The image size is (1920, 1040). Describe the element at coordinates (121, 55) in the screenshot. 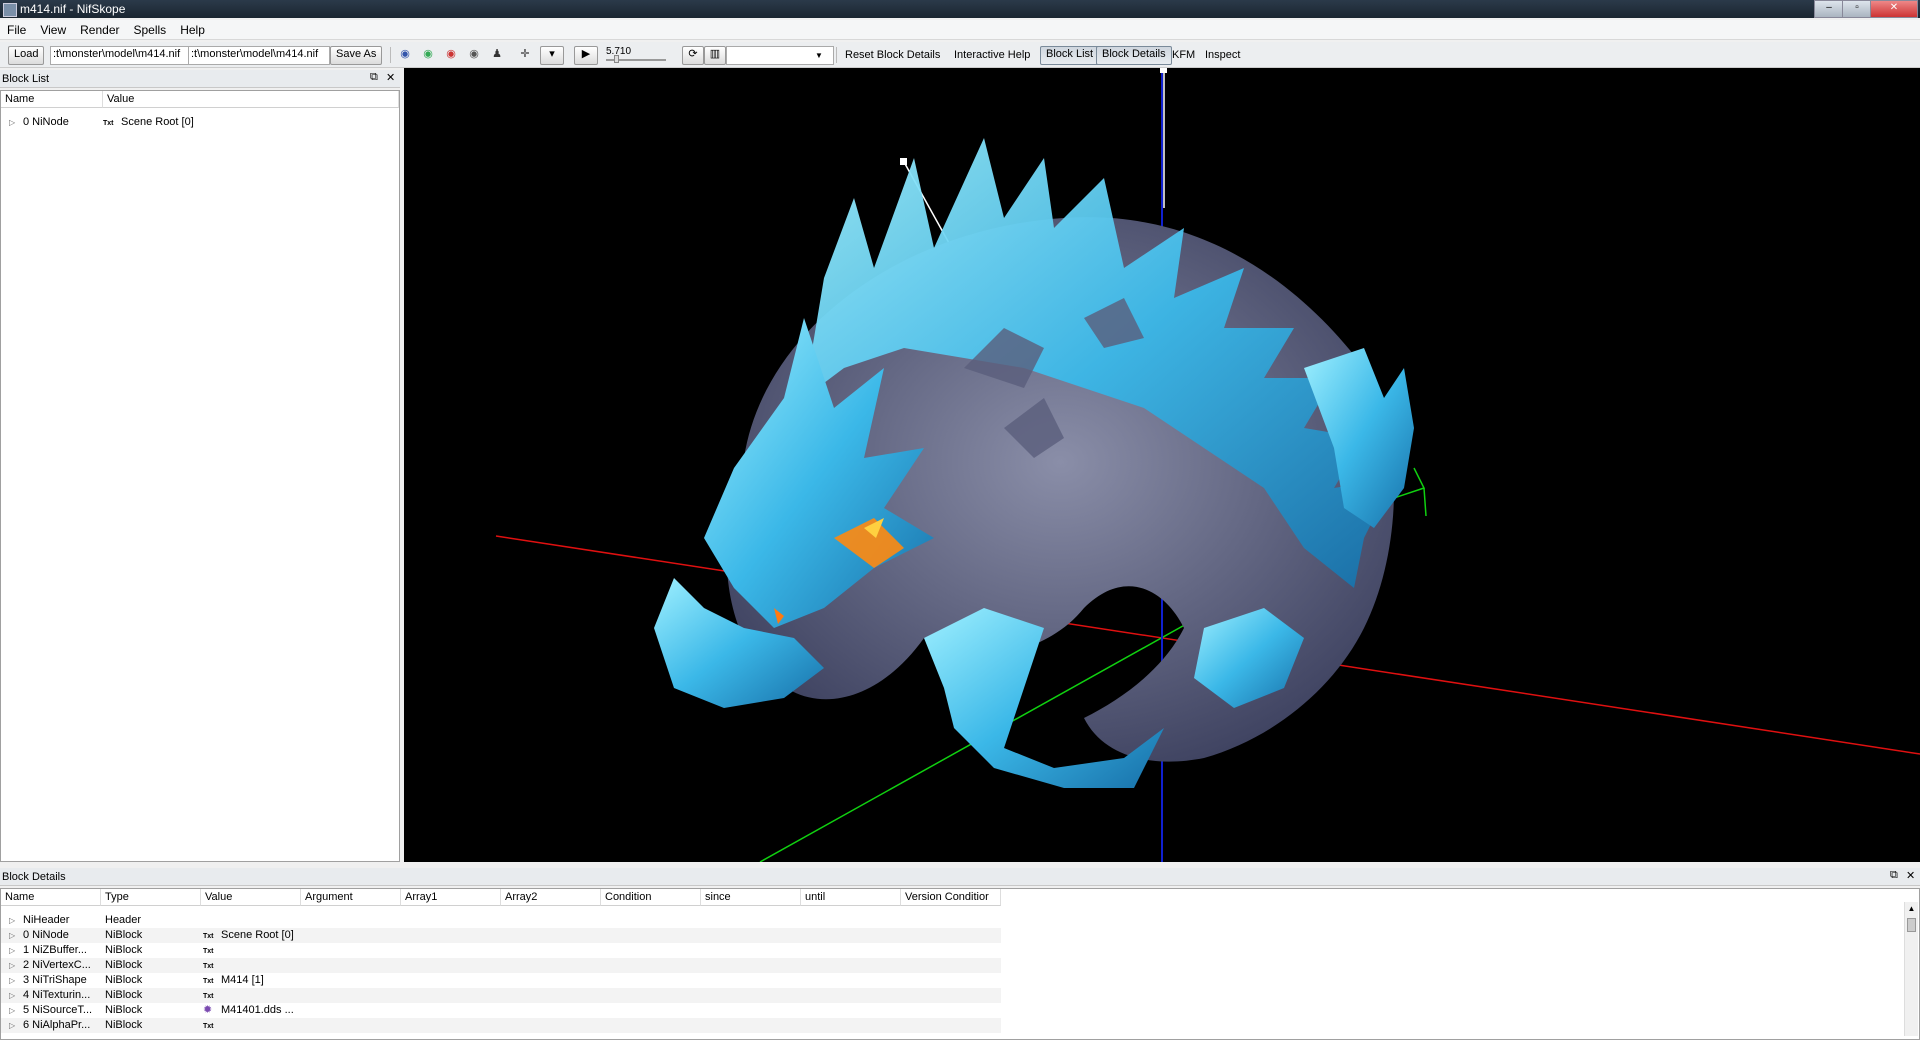

I see `load-path-field: :t\monster\model\m414.nif` at that location.